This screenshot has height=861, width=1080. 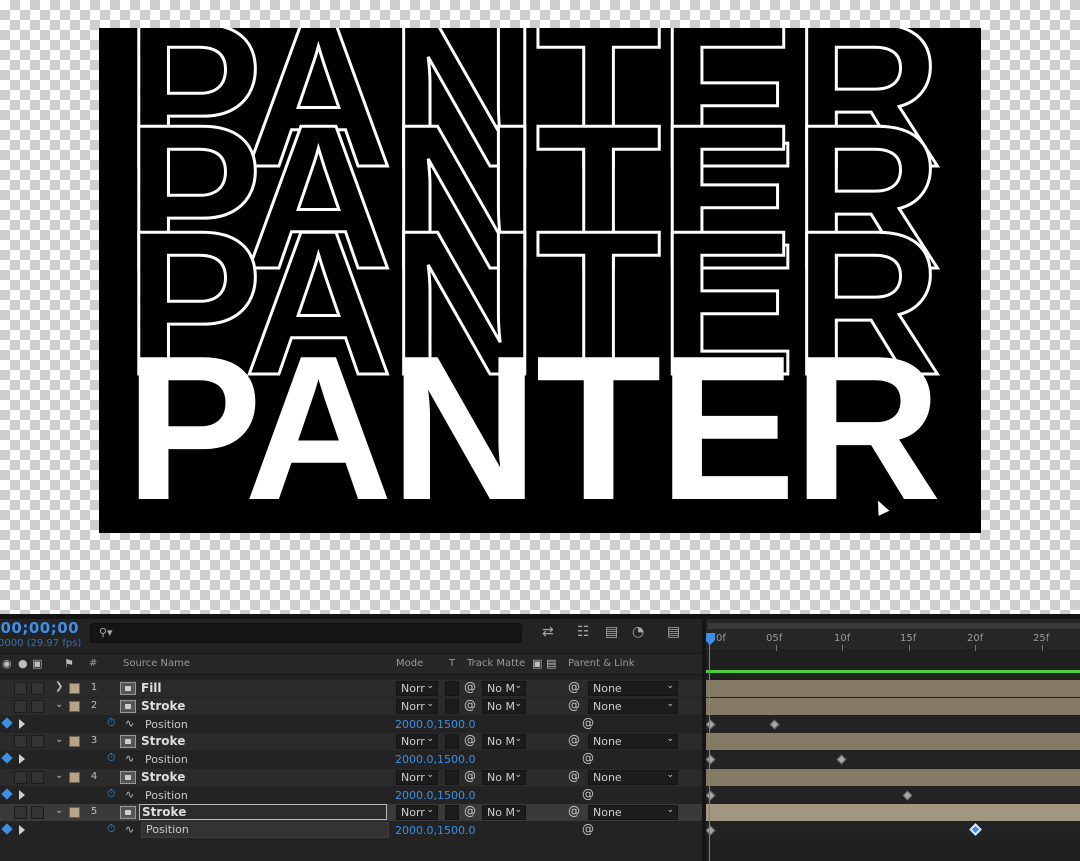 I want to click on layer-row-3: ⌄ 3 Stroke Norr ⌄ @ No M ⌄ @ None ⌄, so click(x=351, y=741).